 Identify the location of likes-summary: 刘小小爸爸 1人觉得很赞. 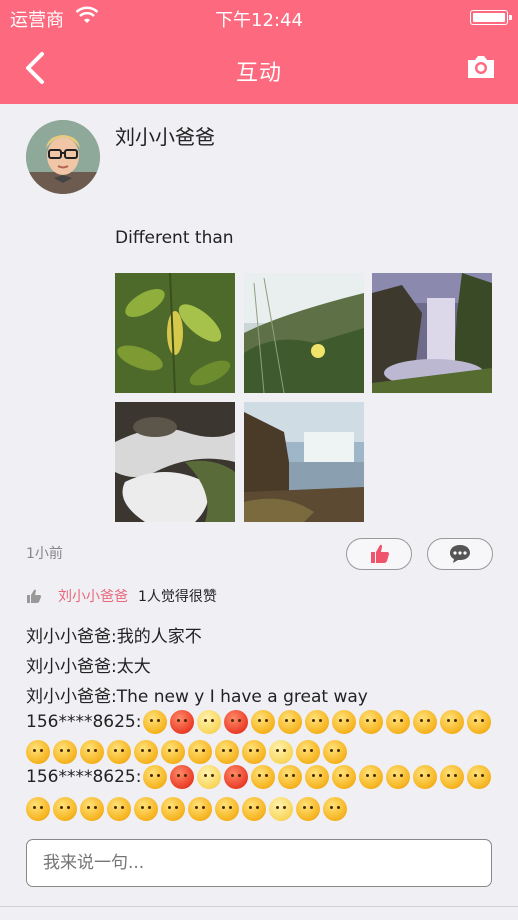
(121, 596).